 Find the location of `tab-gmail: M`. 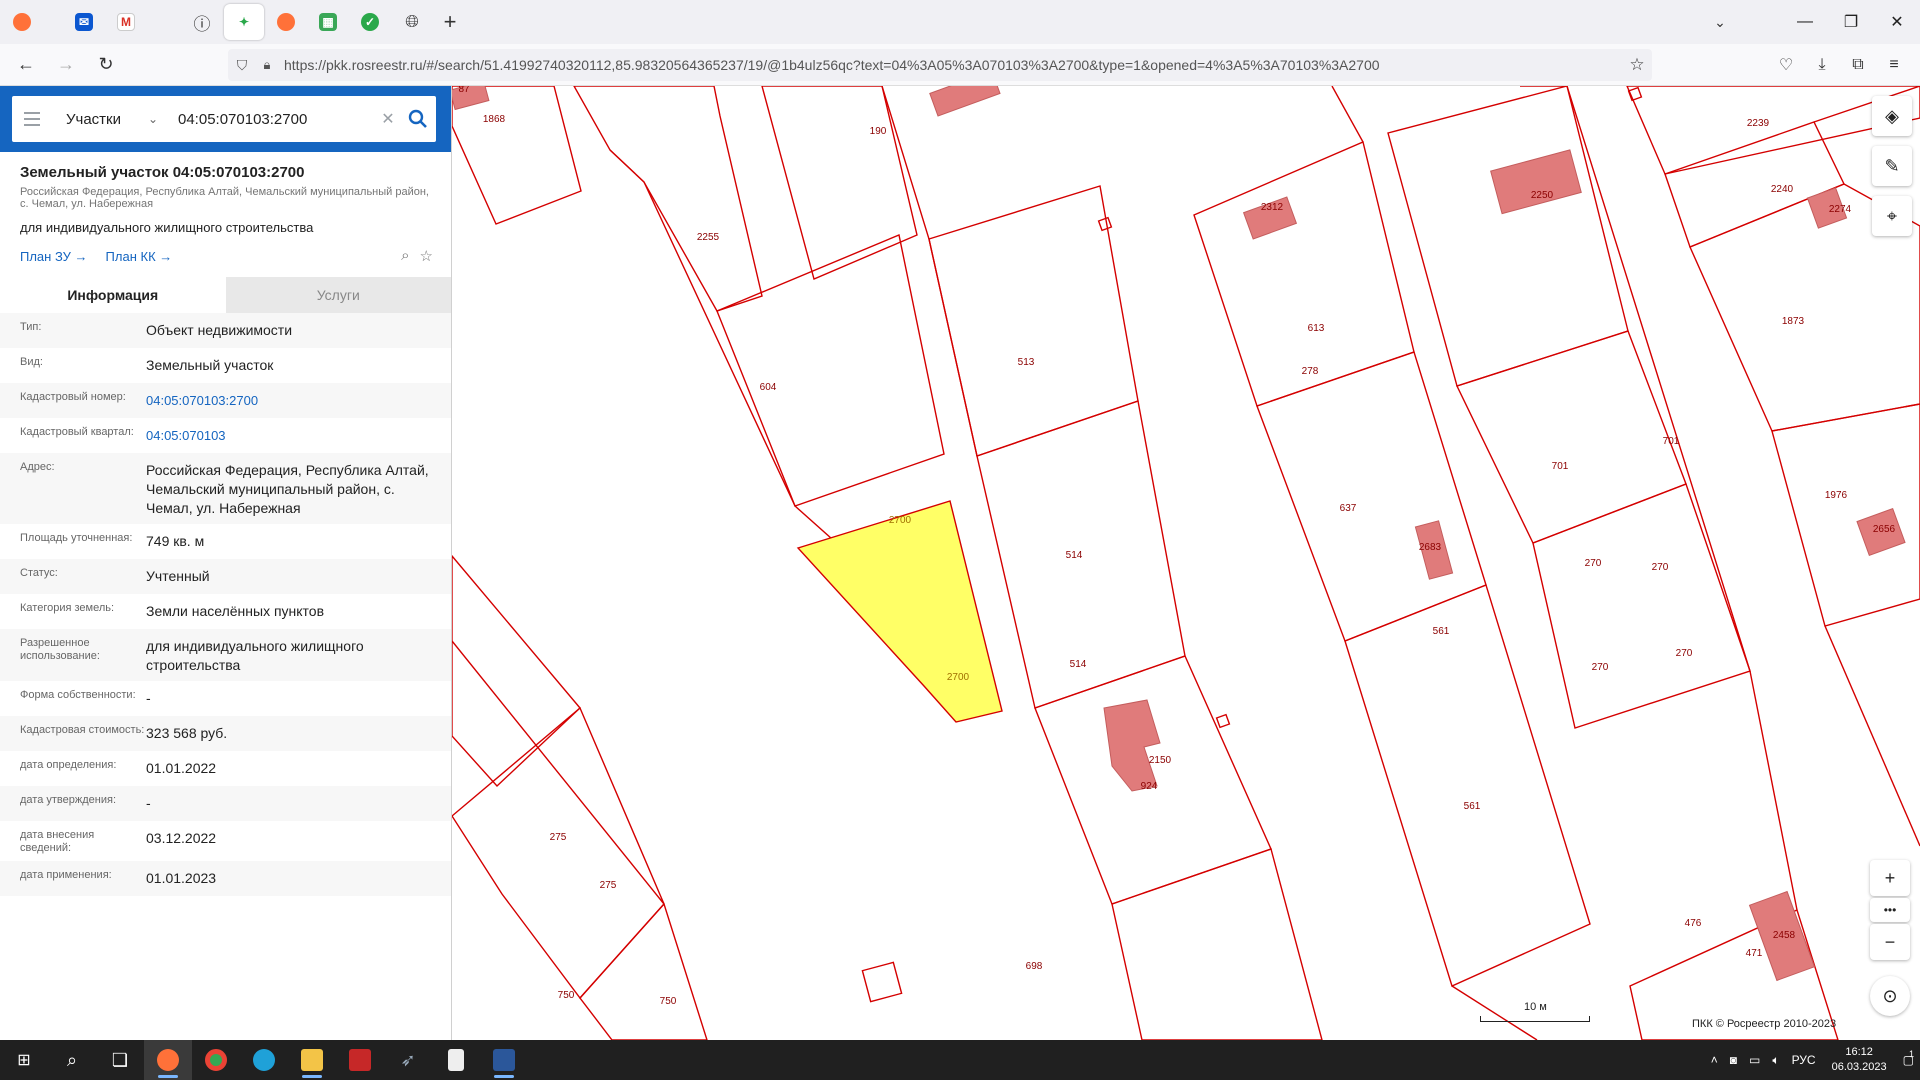

tab-gmail: M is located at coordinates (126, 22).